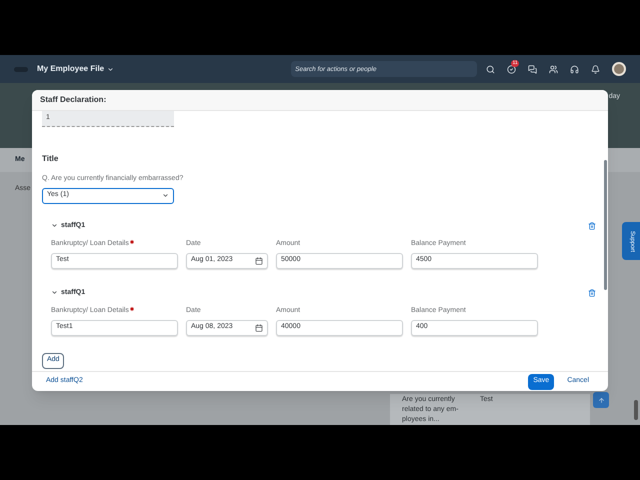 The height and width of the screenshot is (480, 640). What do you see at coordinates (75, 69) in the screenshot?
I see `app-title-menu: My Employee File` at bounding box center [75, 69].